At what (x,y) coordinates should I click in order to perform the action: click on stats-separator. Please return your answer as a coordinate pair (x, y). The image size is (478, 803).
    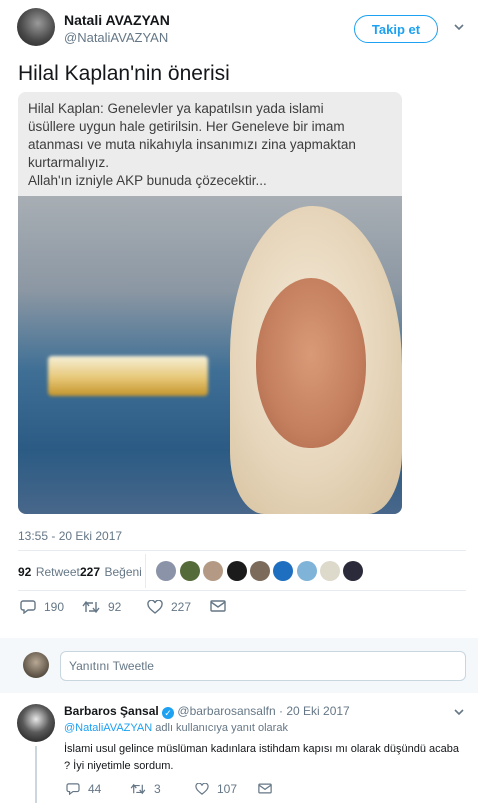
    Looking at the image, I should click on (145, 571).